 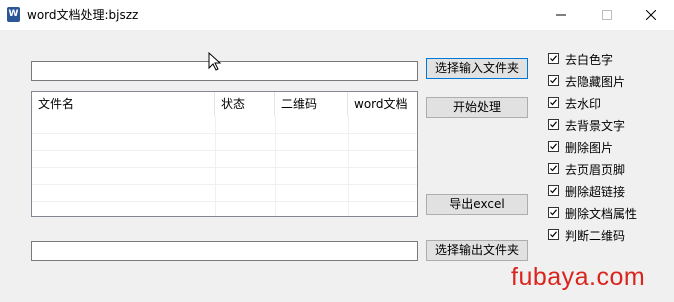 I want to click on close-button, so click(x=651, y=15).